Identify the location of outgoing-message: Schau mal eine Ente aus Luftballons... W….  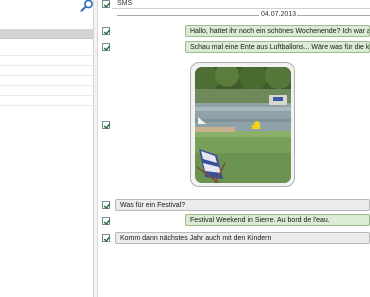
(277, 47).